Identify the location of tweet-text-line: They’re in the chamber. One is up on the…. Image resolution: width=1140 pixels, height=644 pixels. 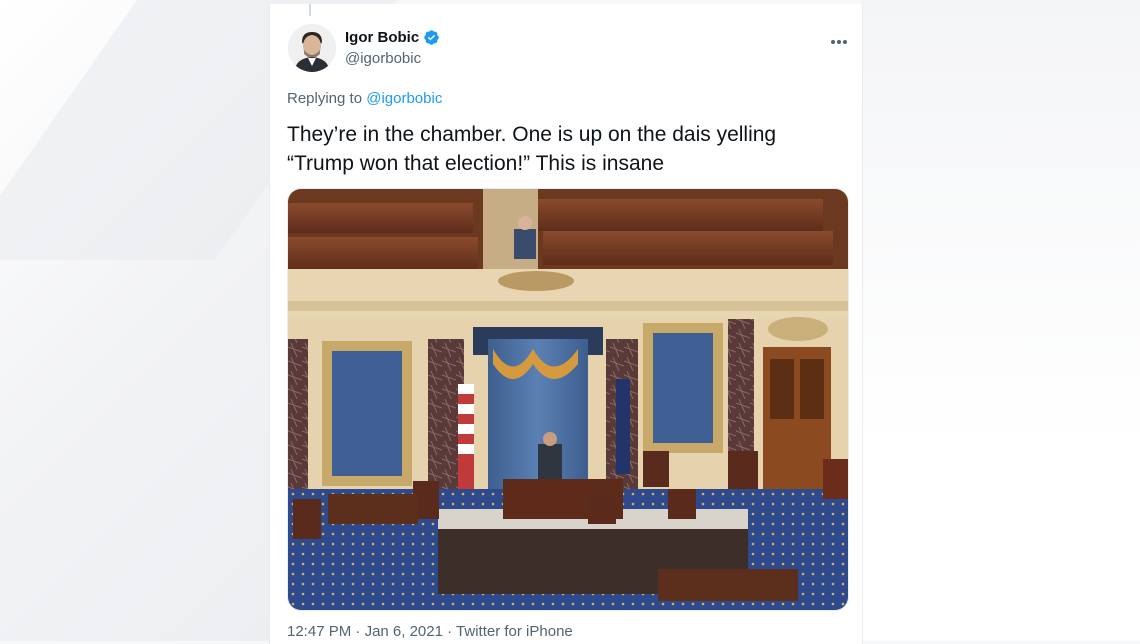
(532, 134).